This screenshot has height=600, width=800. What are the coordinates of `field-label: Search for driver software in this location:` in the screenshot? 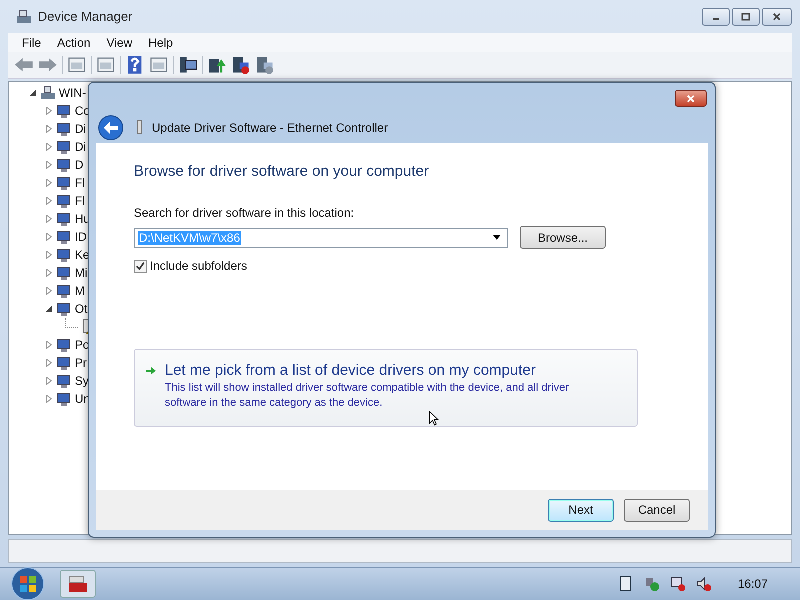 It's located at (245, 213).